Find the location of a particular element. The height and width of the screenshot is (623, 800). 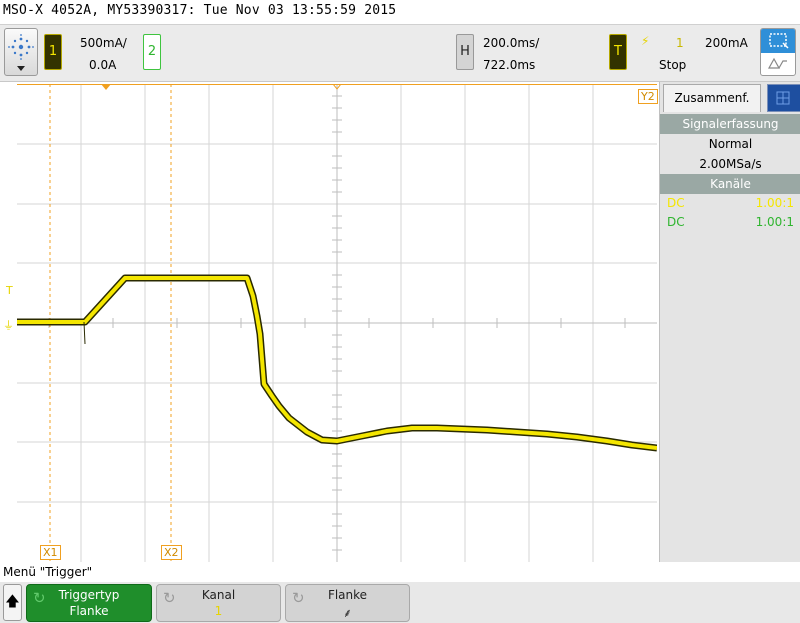

trigger-level: 200mA is located at coordinates (726, 43).